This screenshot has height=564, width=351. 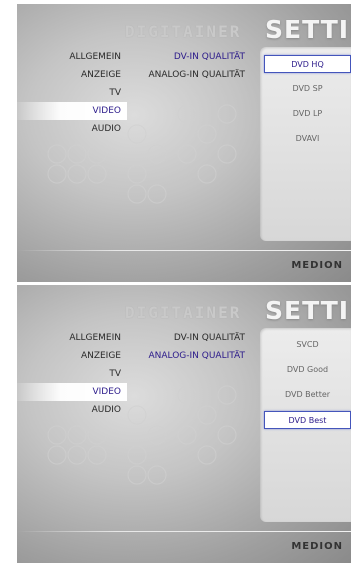 I want to click on option-dvd-better: DVD Better, so click(x=307, y=395).